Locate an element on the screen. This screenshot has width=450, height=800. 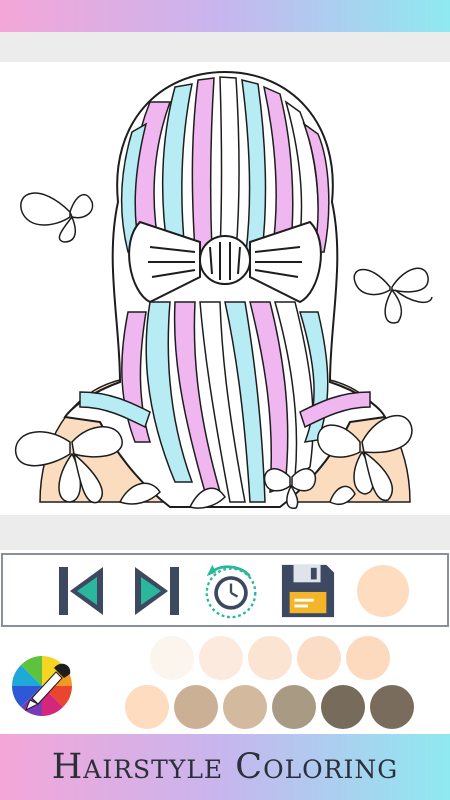
app-title: Hairstyle Coloring is located at coordinates (225, 767).